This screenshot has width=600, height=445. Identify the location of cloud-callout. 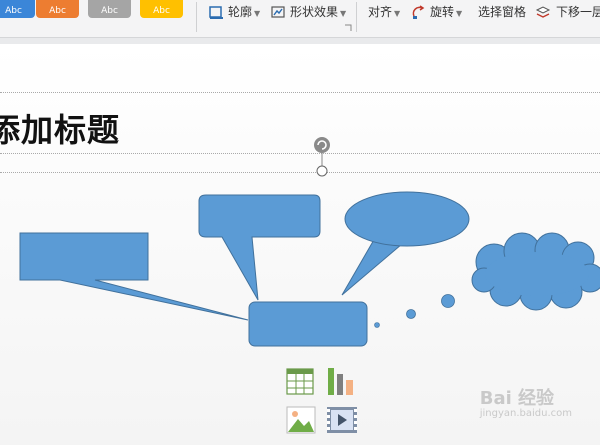
(535, 271).